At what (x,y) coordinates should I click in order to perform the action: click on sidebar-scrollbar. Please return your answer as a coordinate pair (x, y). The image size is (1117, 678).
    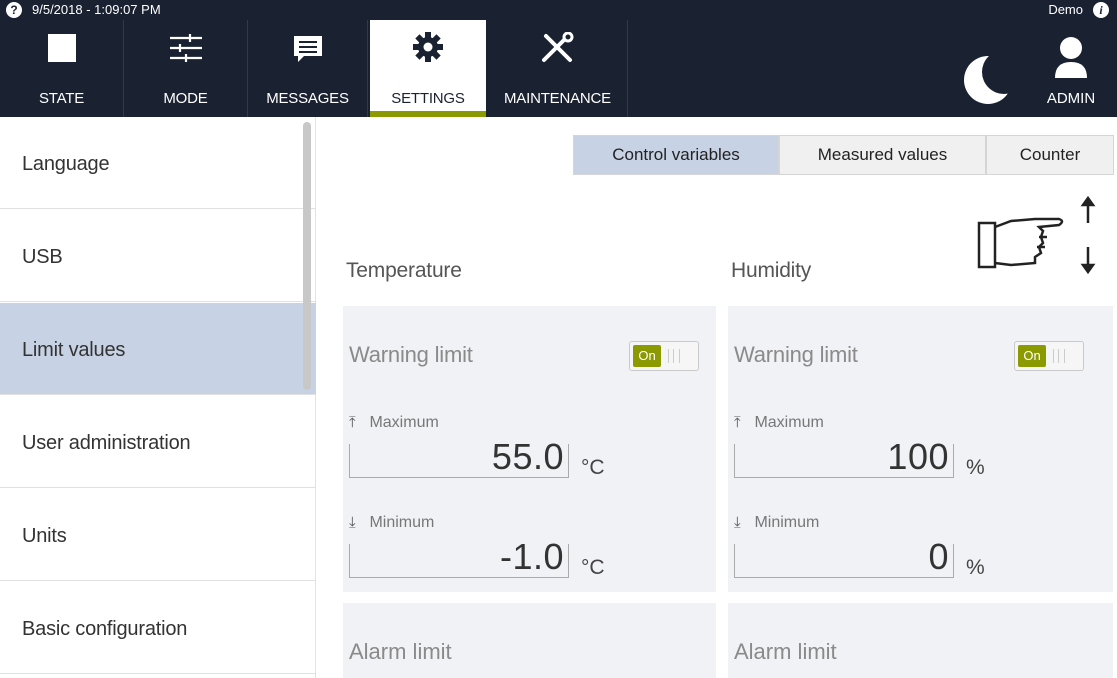
    Looking at the image, I should click on (307, 256).